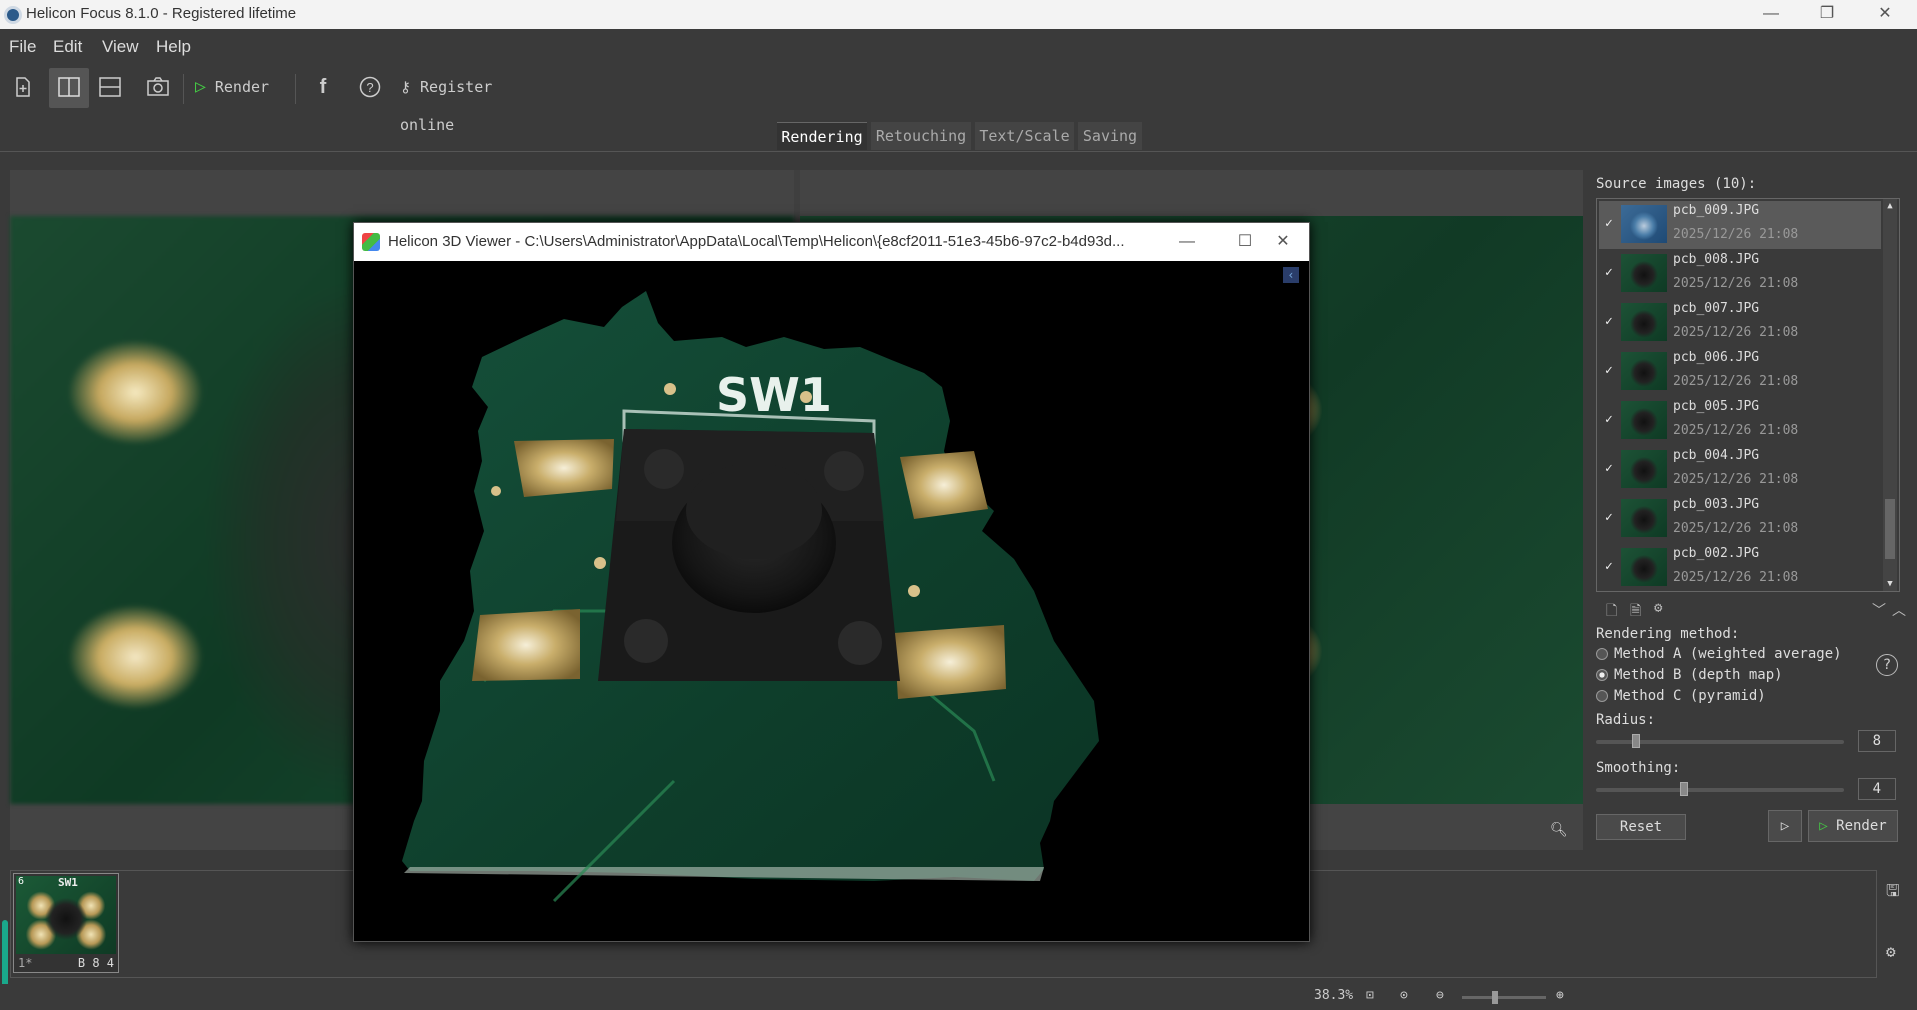 The image size is (1917, 1010). Describe the element at coordinates (564, 468) in the screenshot. I see `solder-pad` at that location.